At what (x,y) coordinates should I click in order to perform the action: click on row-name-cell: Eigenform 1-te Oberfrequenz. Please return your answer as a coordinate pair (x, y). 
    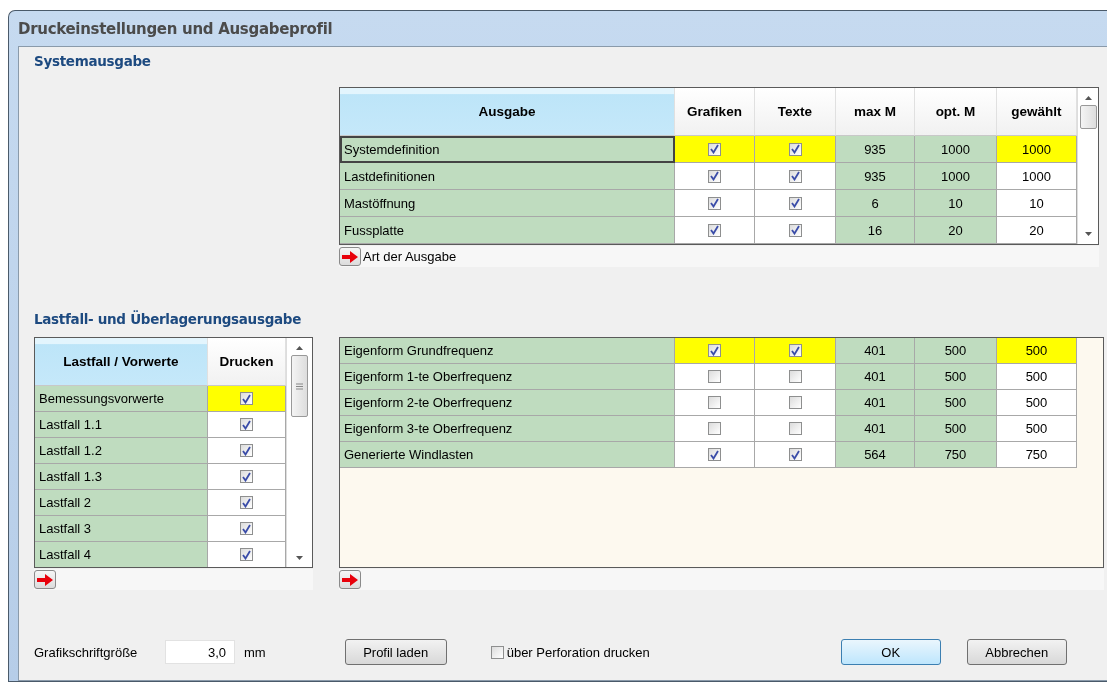
    Looking at the image, I should click on (507, 377).